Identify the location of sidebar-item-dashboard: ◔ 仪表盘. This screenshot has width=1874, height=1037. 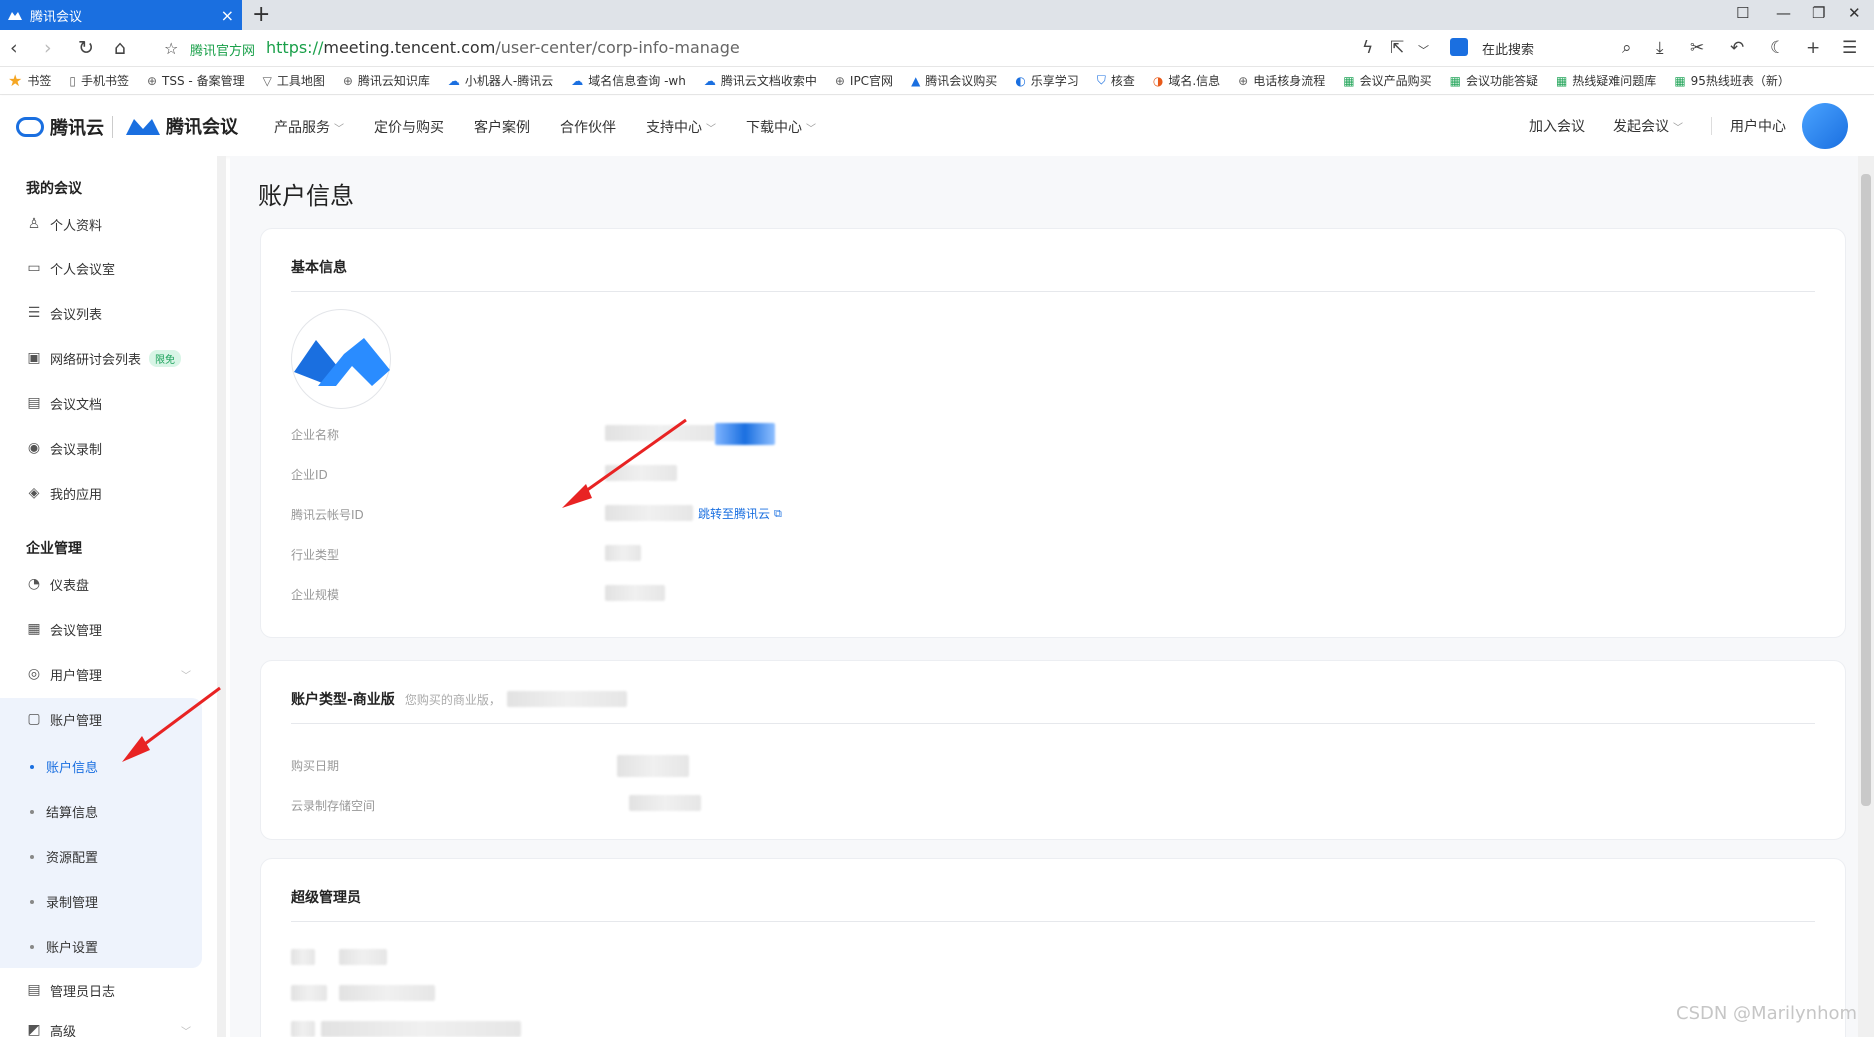
(108, 584).